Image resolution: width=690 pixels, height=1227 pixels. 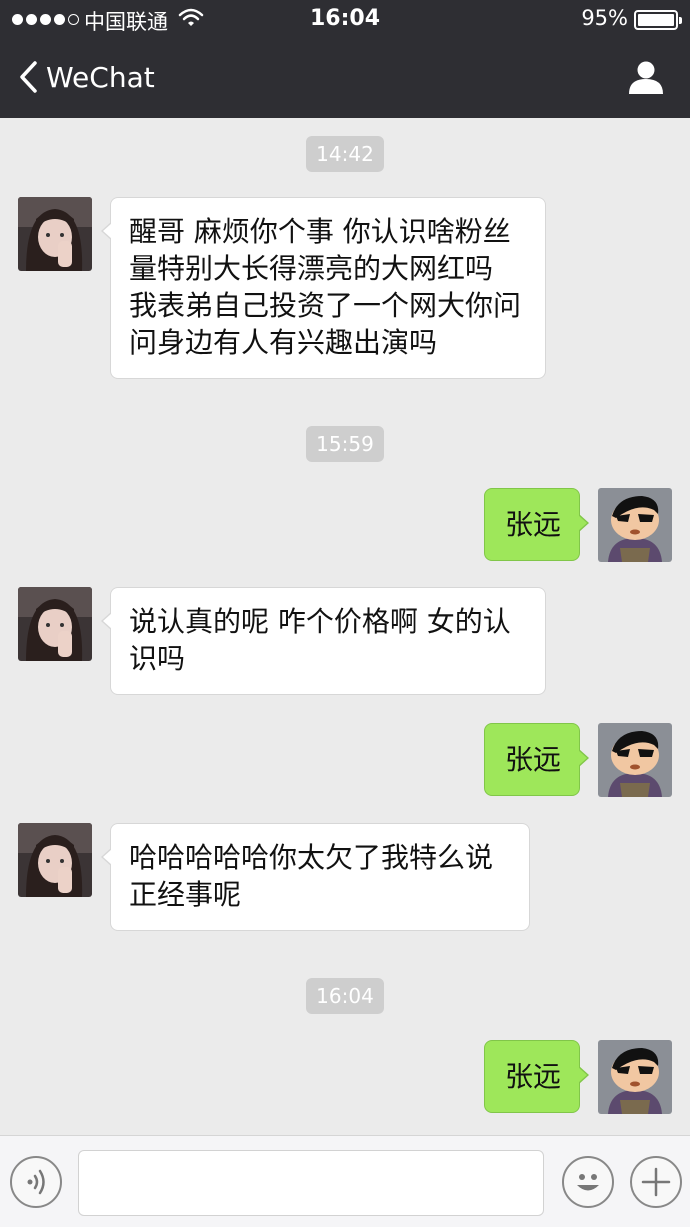 I want to click on back-button: WeChat, so click(x=86, y=77).